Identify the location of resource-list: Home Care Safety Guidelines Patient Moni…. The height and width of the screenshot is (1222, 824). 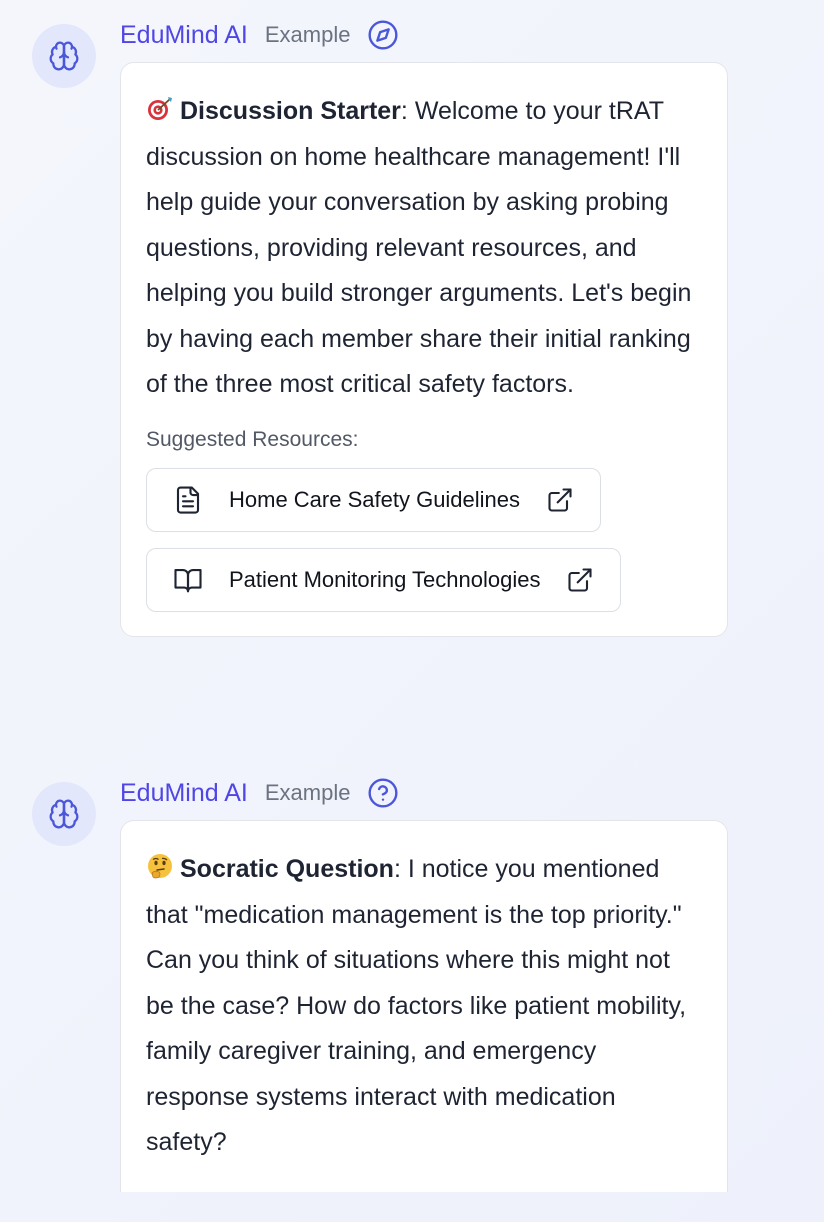
(424, 539).